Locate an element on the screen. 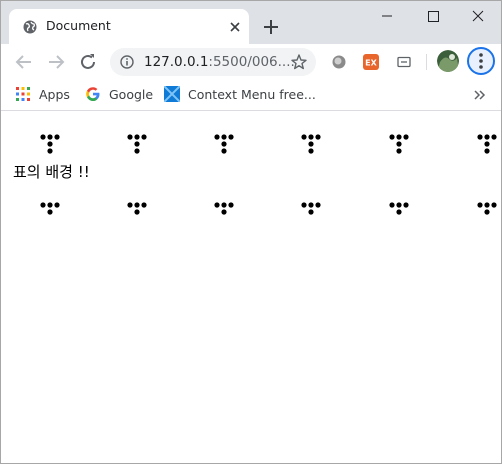 The width and height of the screenshot is (502, 464). close-icon is located at coordinates (235, 27).